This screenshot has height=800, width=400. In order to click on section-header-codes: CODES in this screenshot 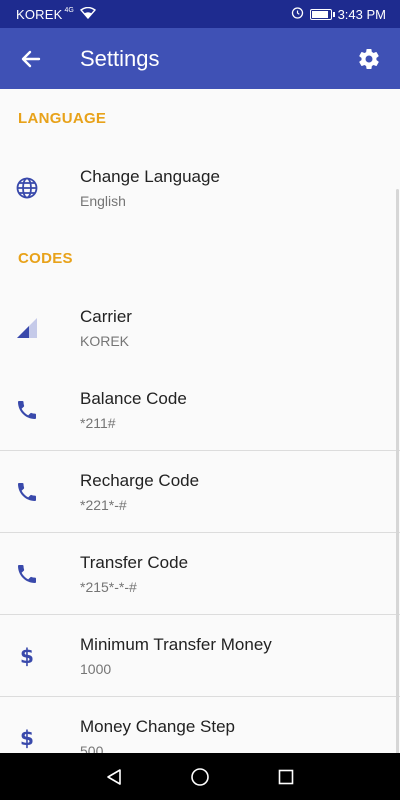, I will do `click(45, 258)`.